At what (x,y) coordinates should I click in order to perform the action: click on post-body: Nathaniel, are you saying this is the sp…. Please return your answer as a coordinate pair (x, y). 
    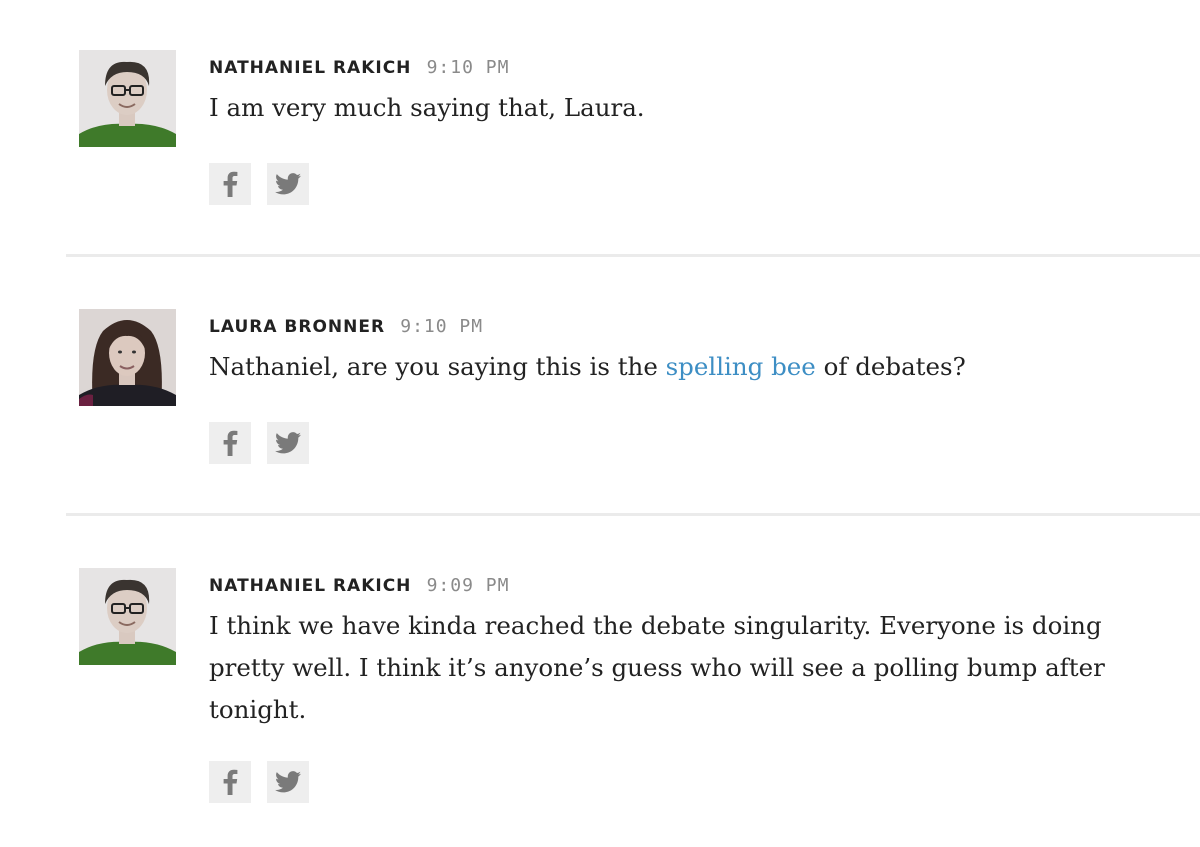
    Looking at the image, I should click on (649, 367).